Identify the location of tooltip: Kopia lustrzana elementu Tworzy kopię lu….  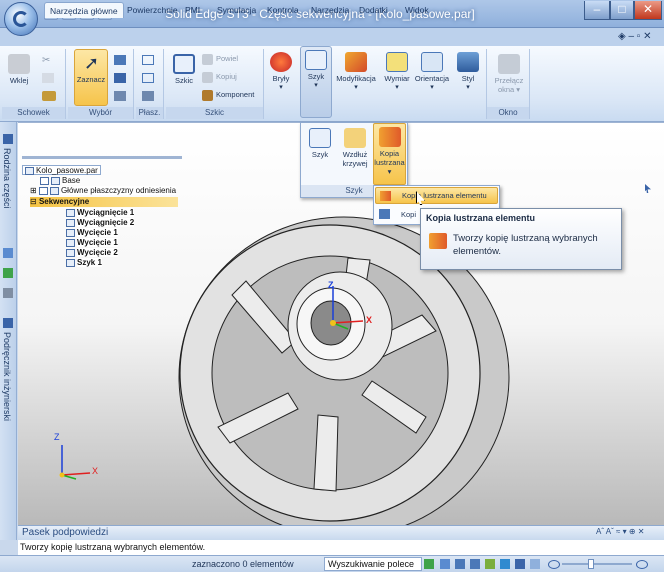
(521, 239).